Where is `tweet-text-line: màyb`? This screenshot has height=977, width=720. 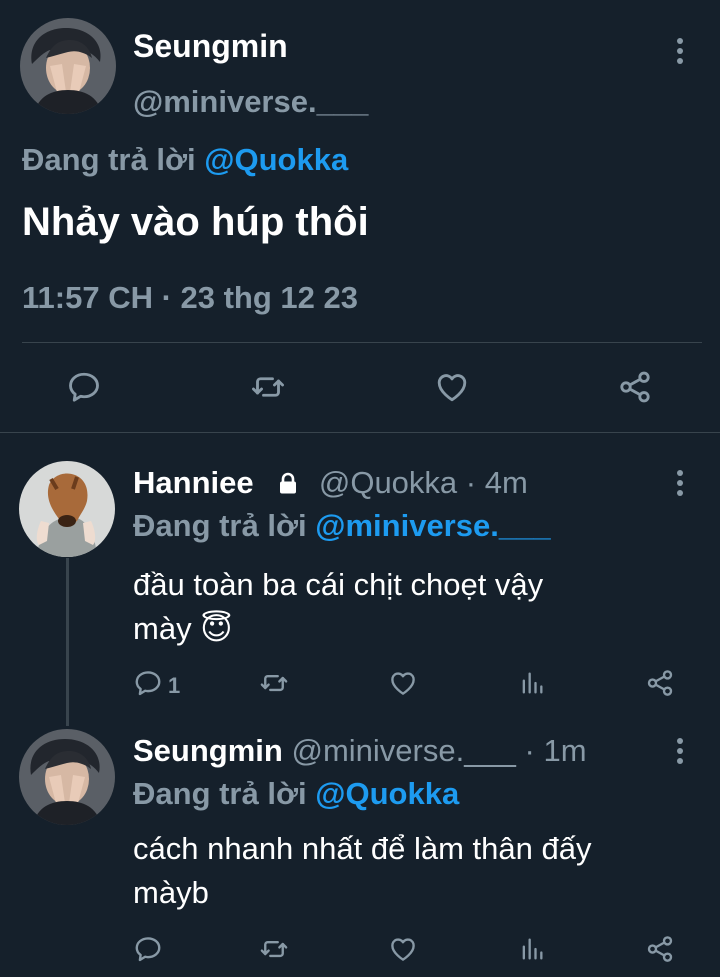
tweet-text-line: màyb is located at coordinates (171, 892).